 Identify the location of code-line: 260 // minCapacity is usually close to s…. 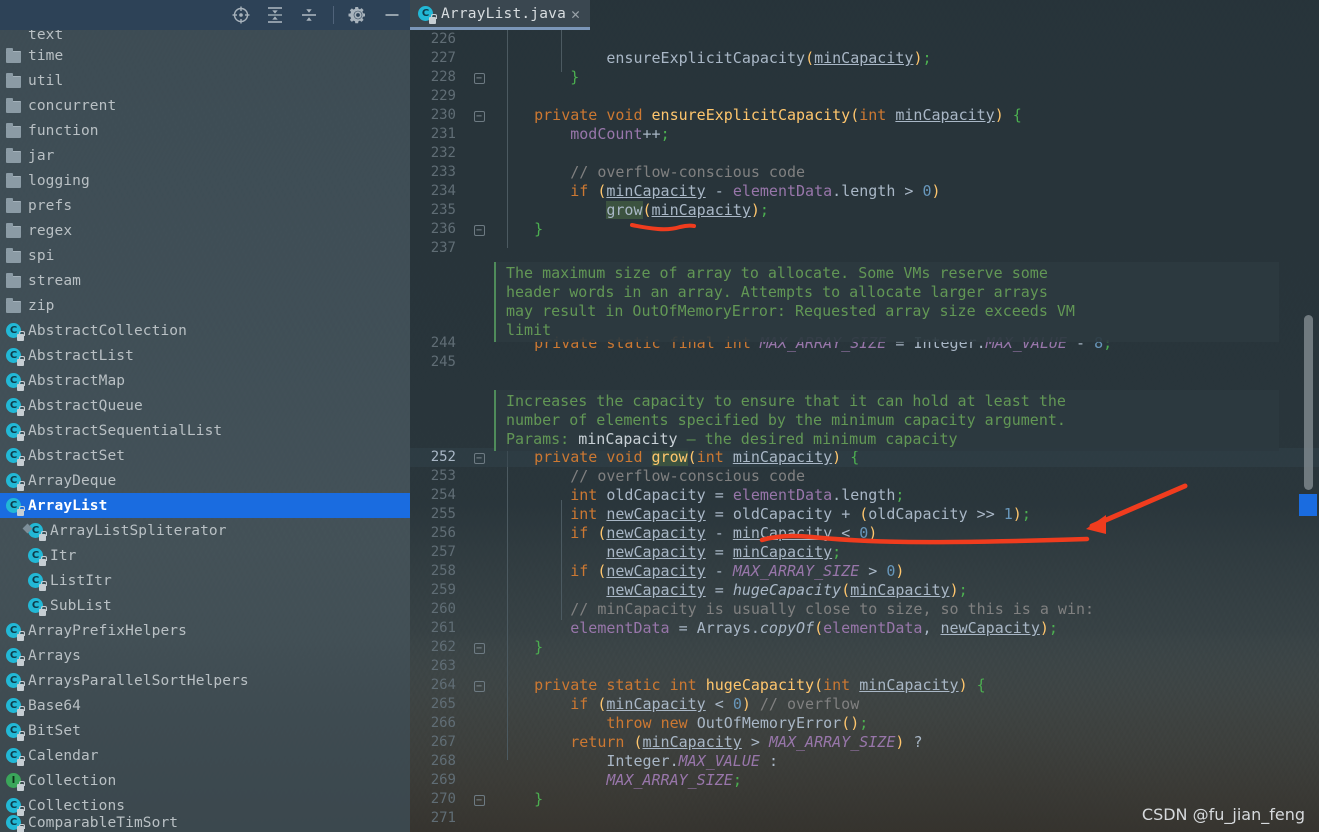
(864, 609).